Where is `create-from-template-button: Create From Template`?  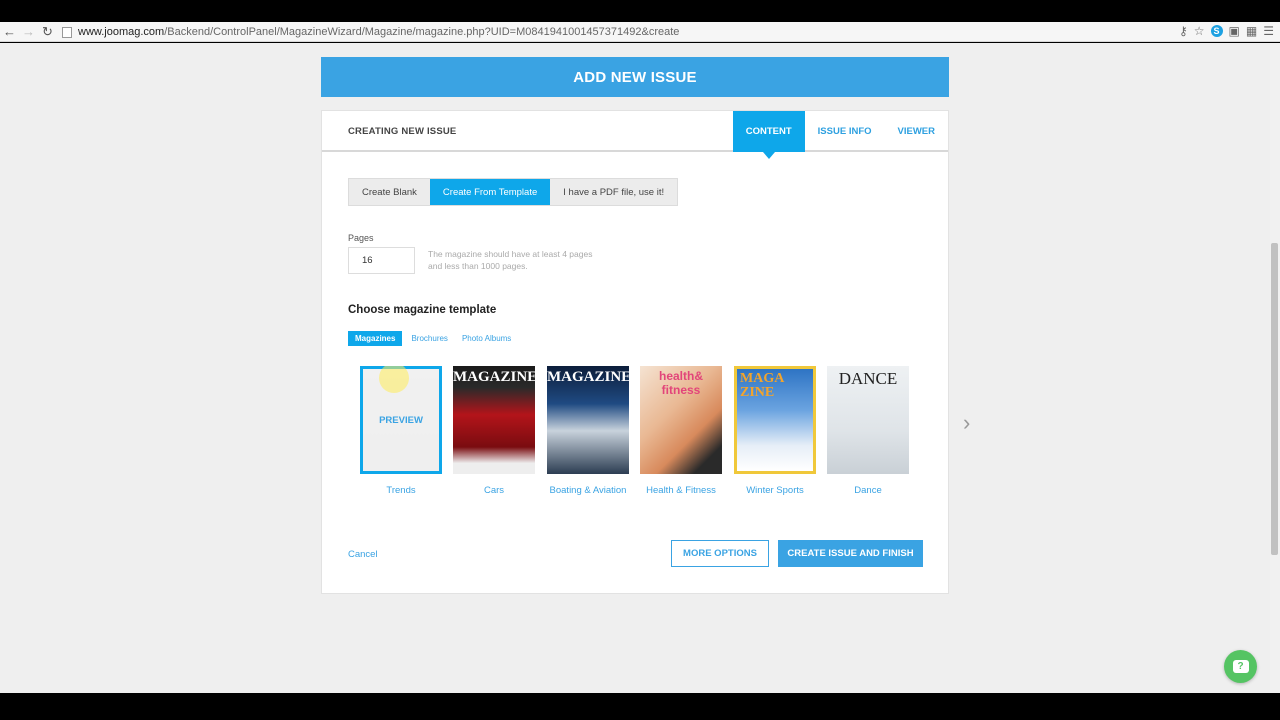
create-from-template-button: Create From Template is located at coordinates (490, 192).